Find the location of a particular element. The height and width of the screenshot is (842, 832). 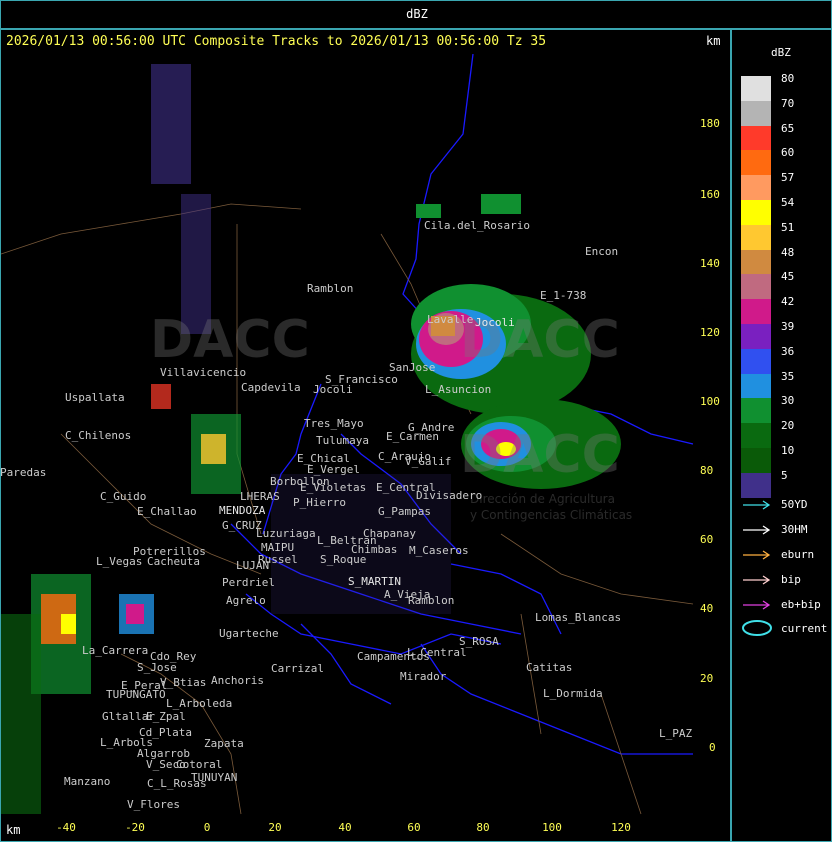

km-unit-top: km is located at coordinates (713, 41).